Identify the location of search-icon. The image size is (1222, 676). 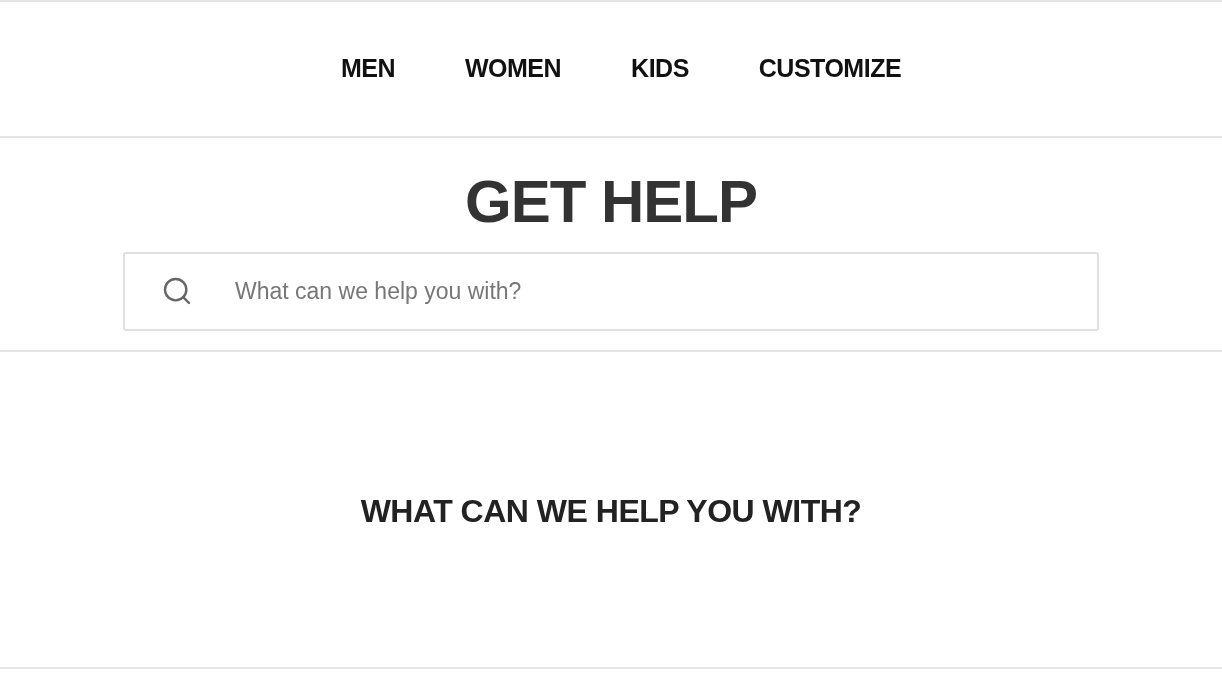
(177, 291).